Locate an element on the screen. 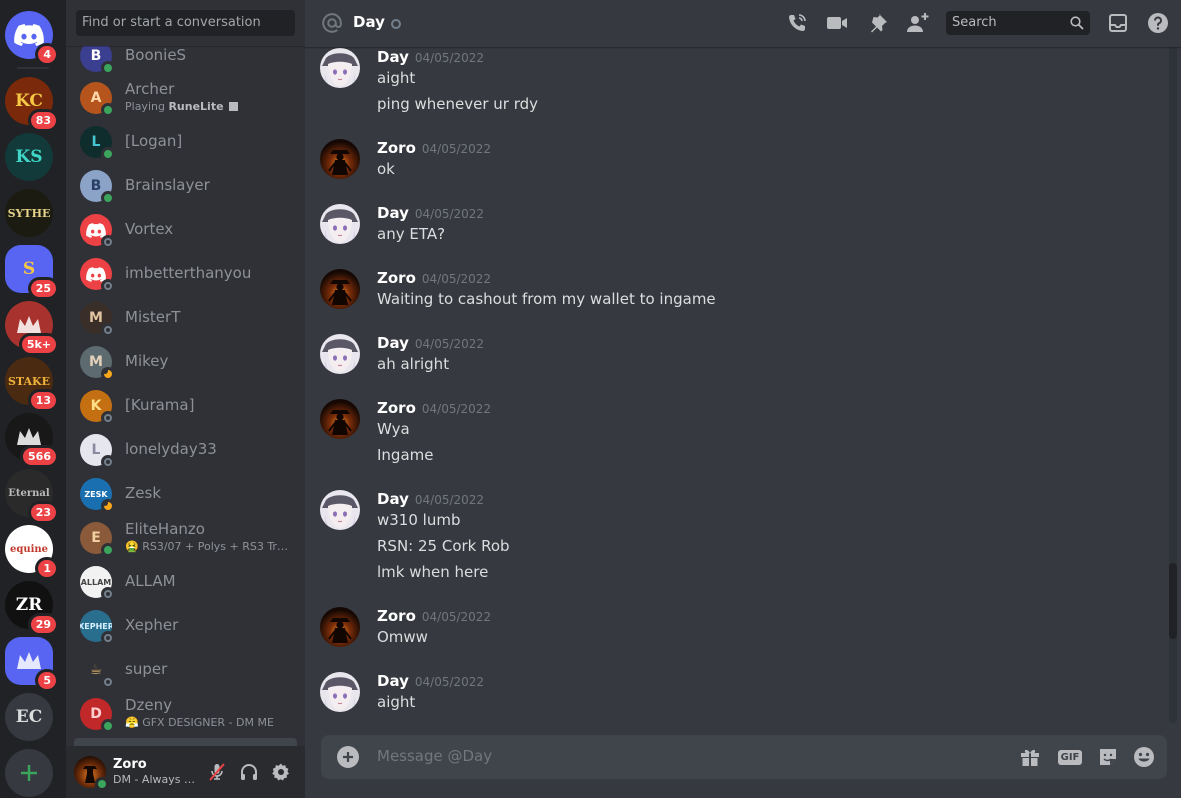  dm-search-input: Find or start a conversation is located at coordinates (185, 23).